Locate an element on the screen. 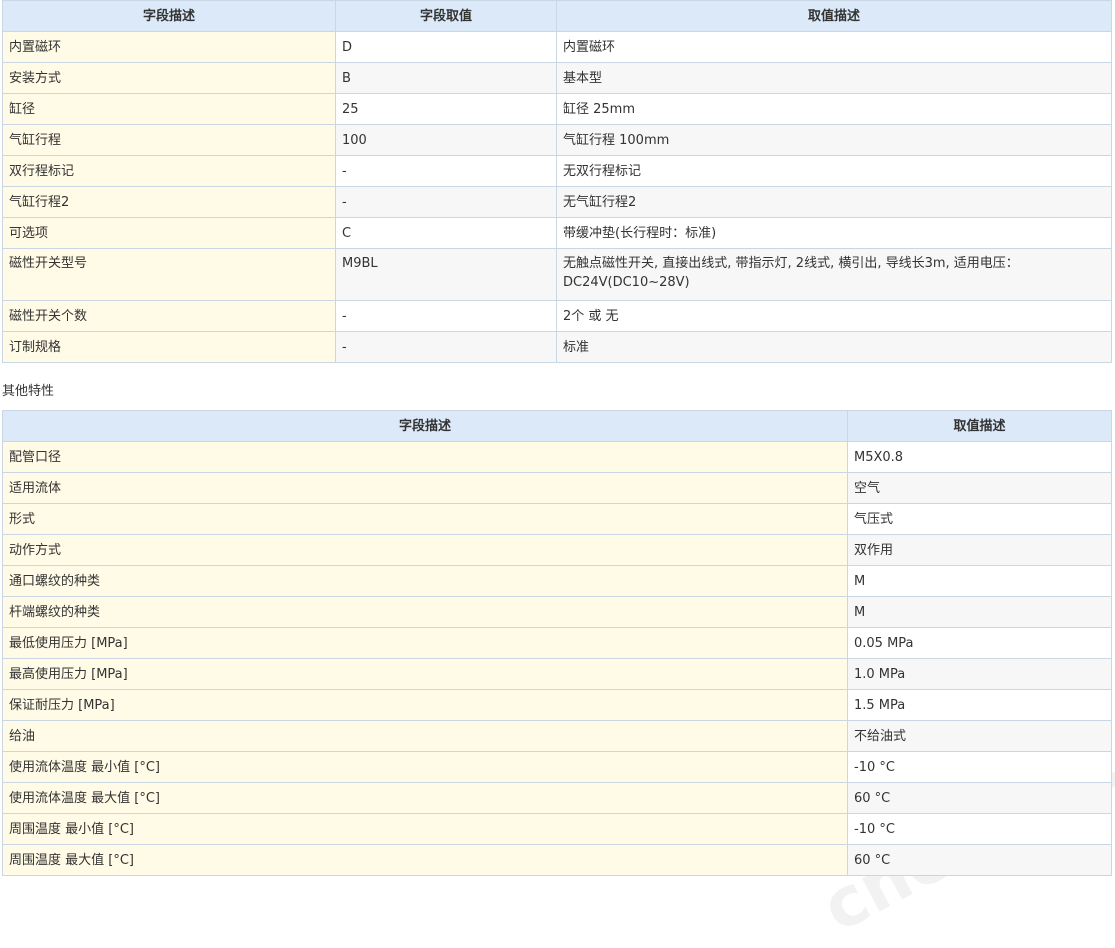 This screenshot has height=948, width=1115. table-row: 气缸行程 100 气缸行程 100mm is located at coordinates (557, 140).